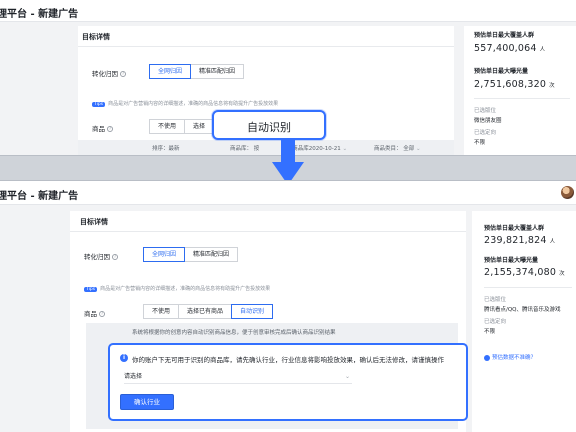  What do you see at coordinates (487, 357) in the screenshot?
I see `question-icon` at bounding box center [487, 357].